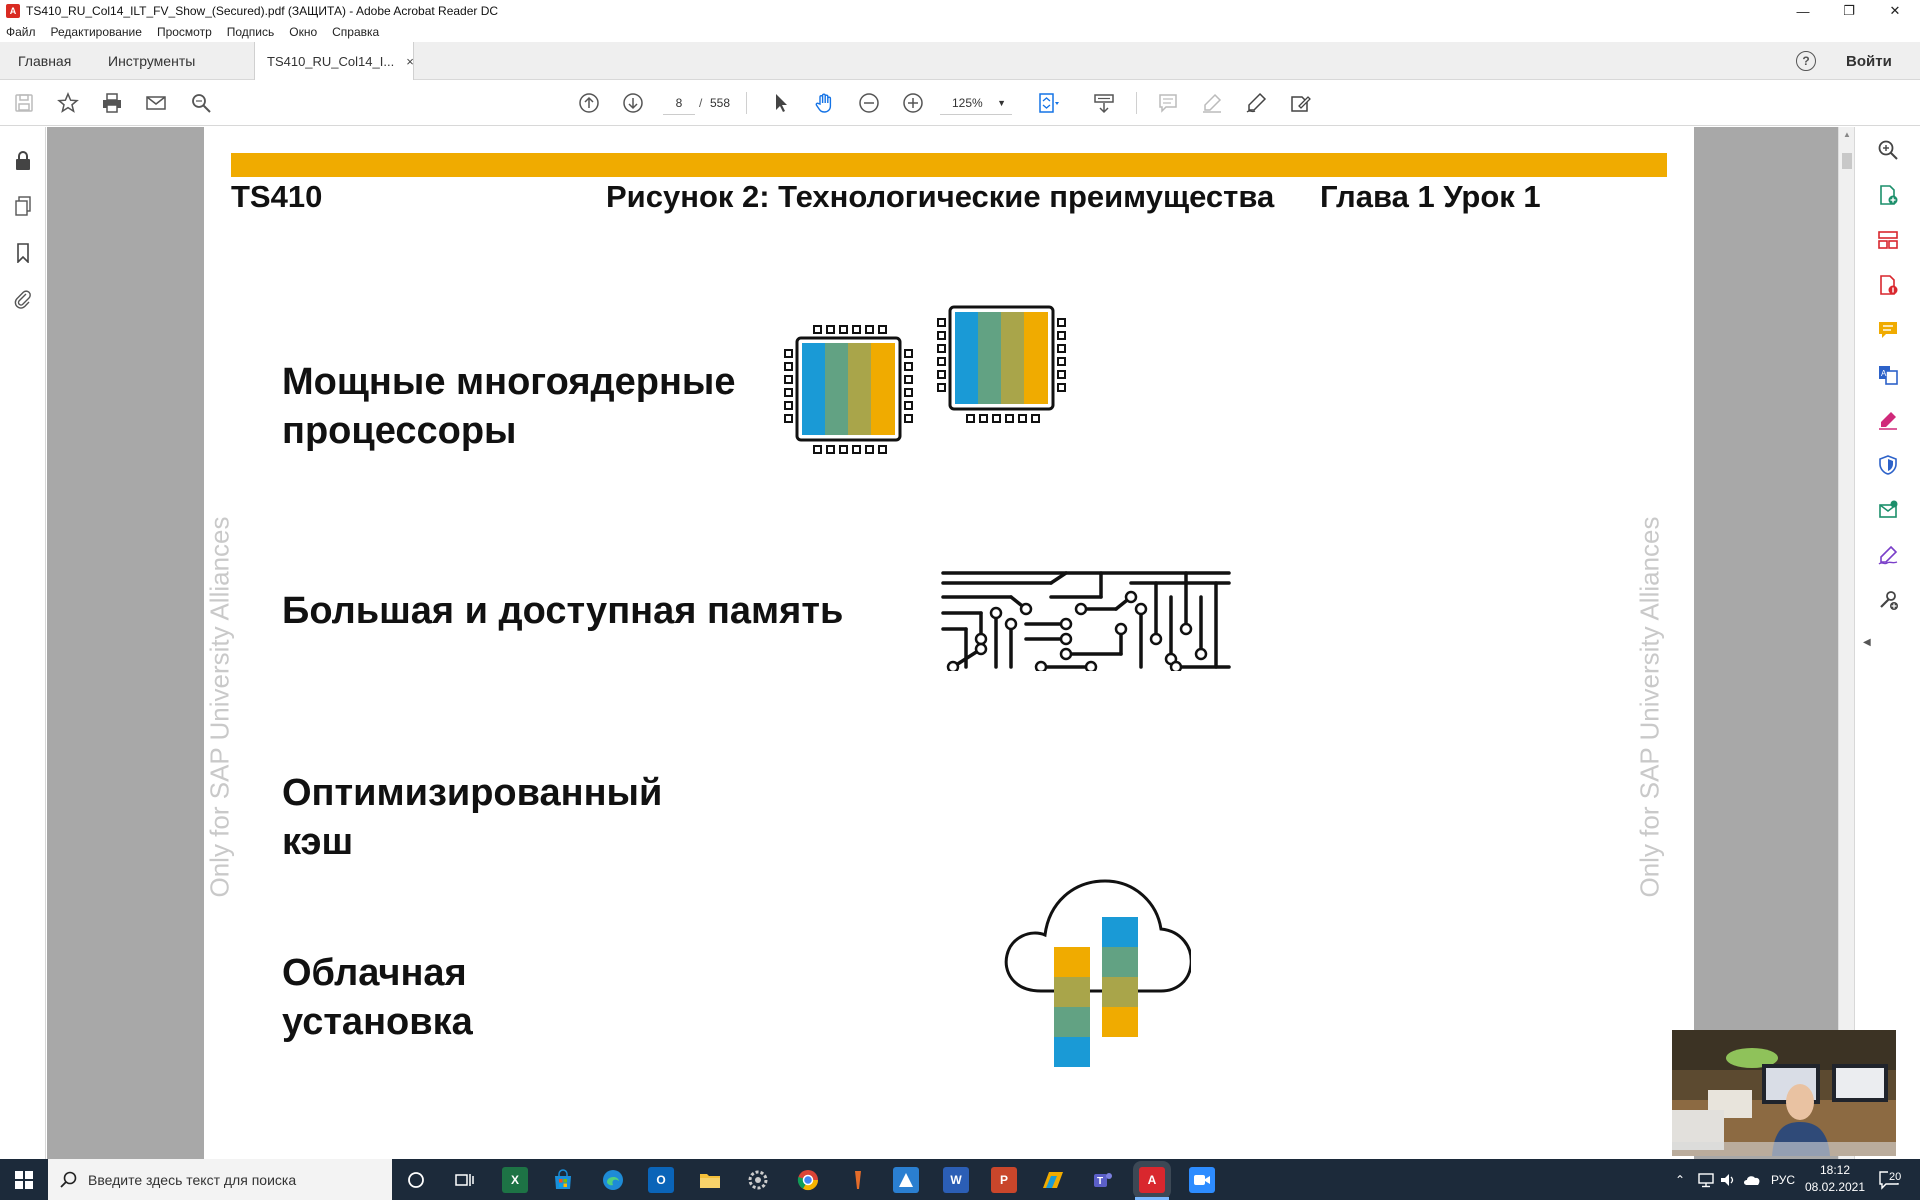 The width and height of the screenshot is (1920, 1200). I want to click on menu-view: Просмотр, so click(184, 32).